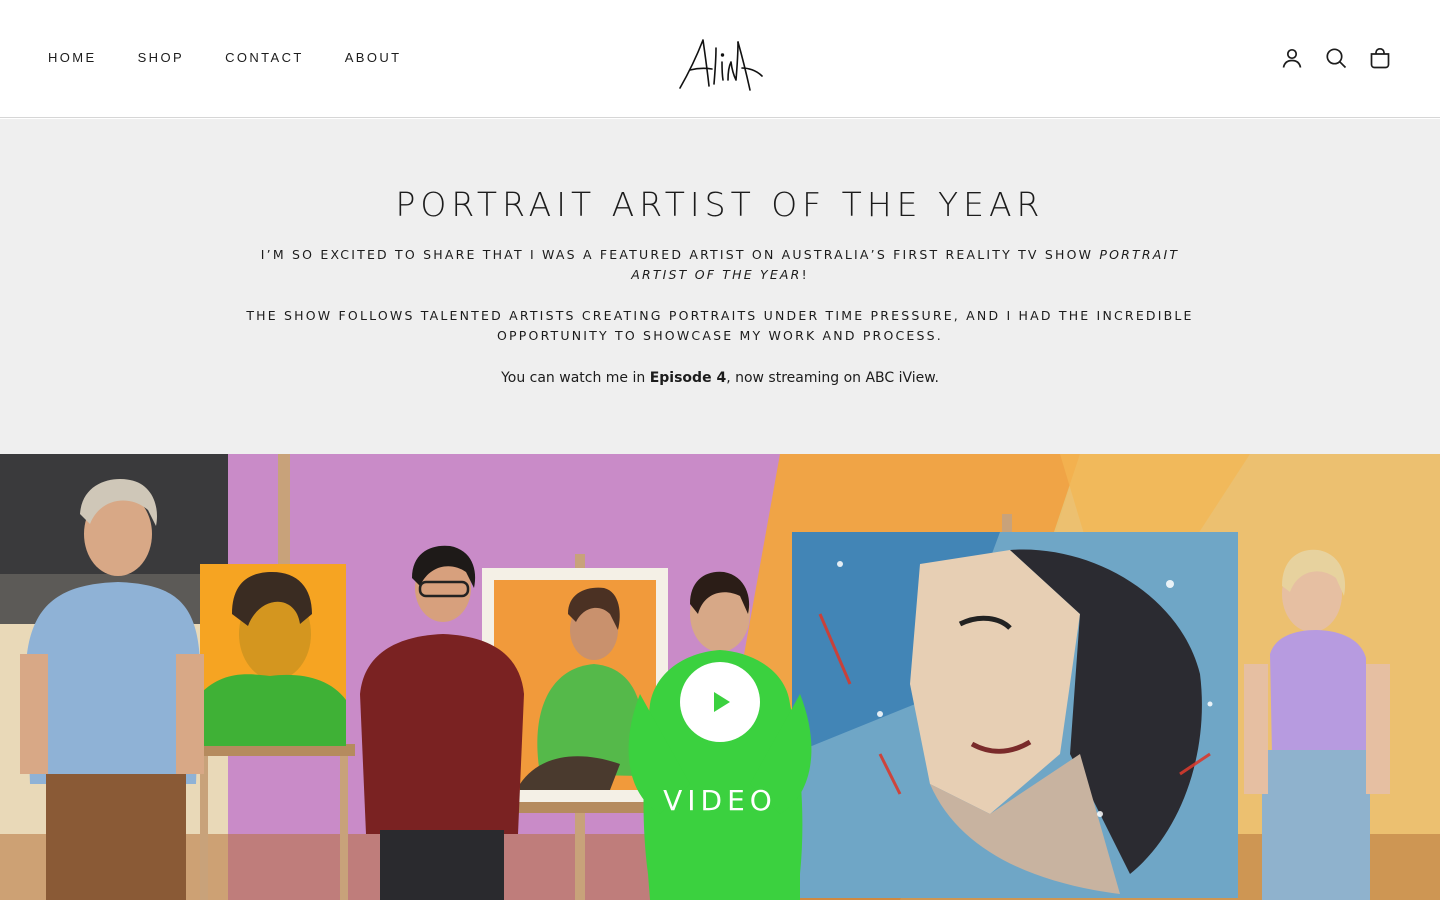 The width and height of the screenshot is (1440, 900). What do you see at coordinates (688, 378) in the screenshot?
I see `episode-label: Episode 4` at bounding box center [688, 378].